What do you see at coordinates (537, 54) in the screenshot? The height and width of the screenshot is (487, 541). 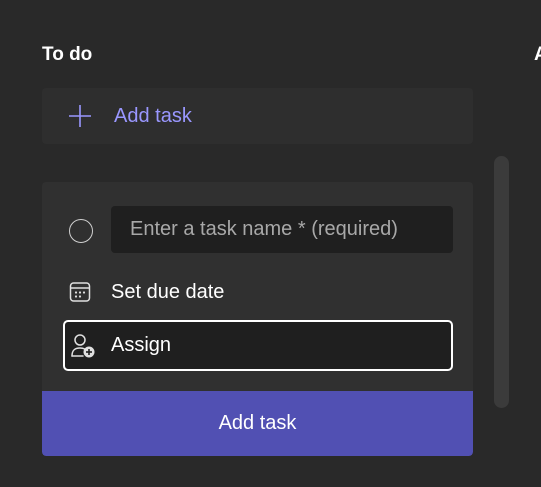 I see `next-column-title: A` at bounding box center [537, 54].